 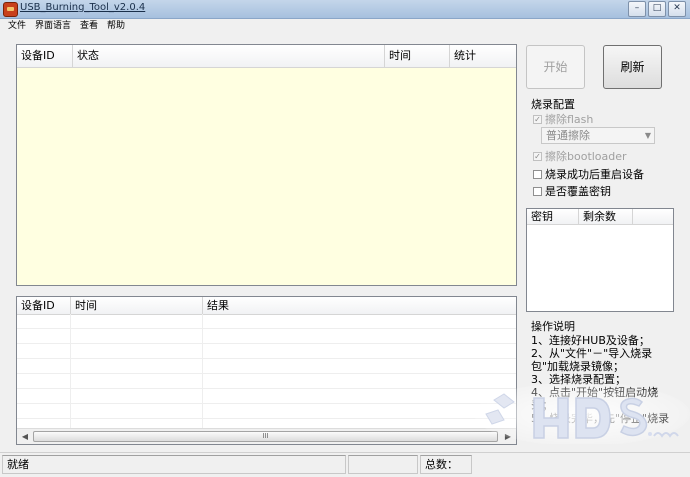 What do you see at coordinates (647, 135) in the screenshot?
I see `chevron-down-icon: ▼` at bounding box center [647, 135].